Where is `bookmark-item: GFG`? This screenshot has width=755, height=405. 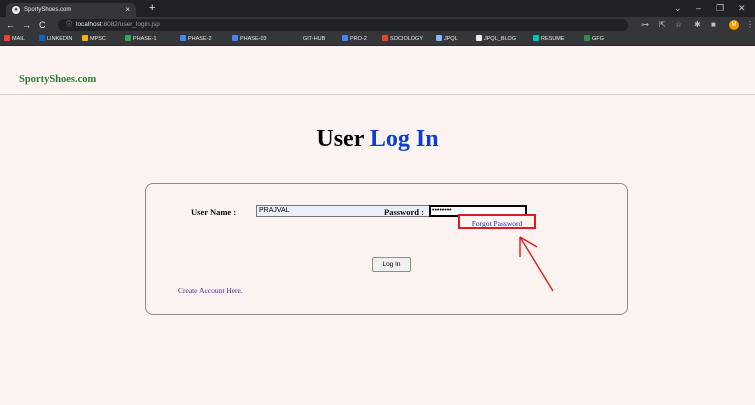 bookmark-item: GFG is located at coordinates (594, 39).